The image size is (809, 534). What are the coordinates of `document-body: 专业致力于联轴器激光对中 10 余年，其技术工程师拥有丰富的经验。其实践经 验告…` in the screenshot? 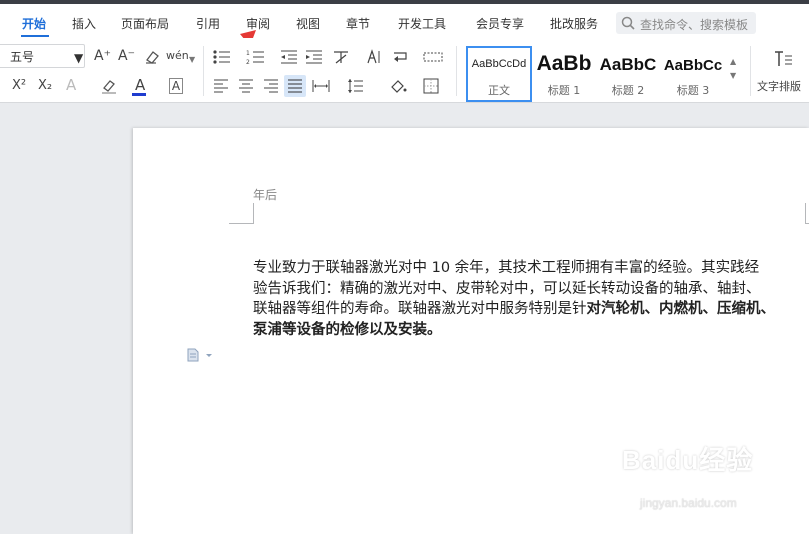 It's located at (531, 299).